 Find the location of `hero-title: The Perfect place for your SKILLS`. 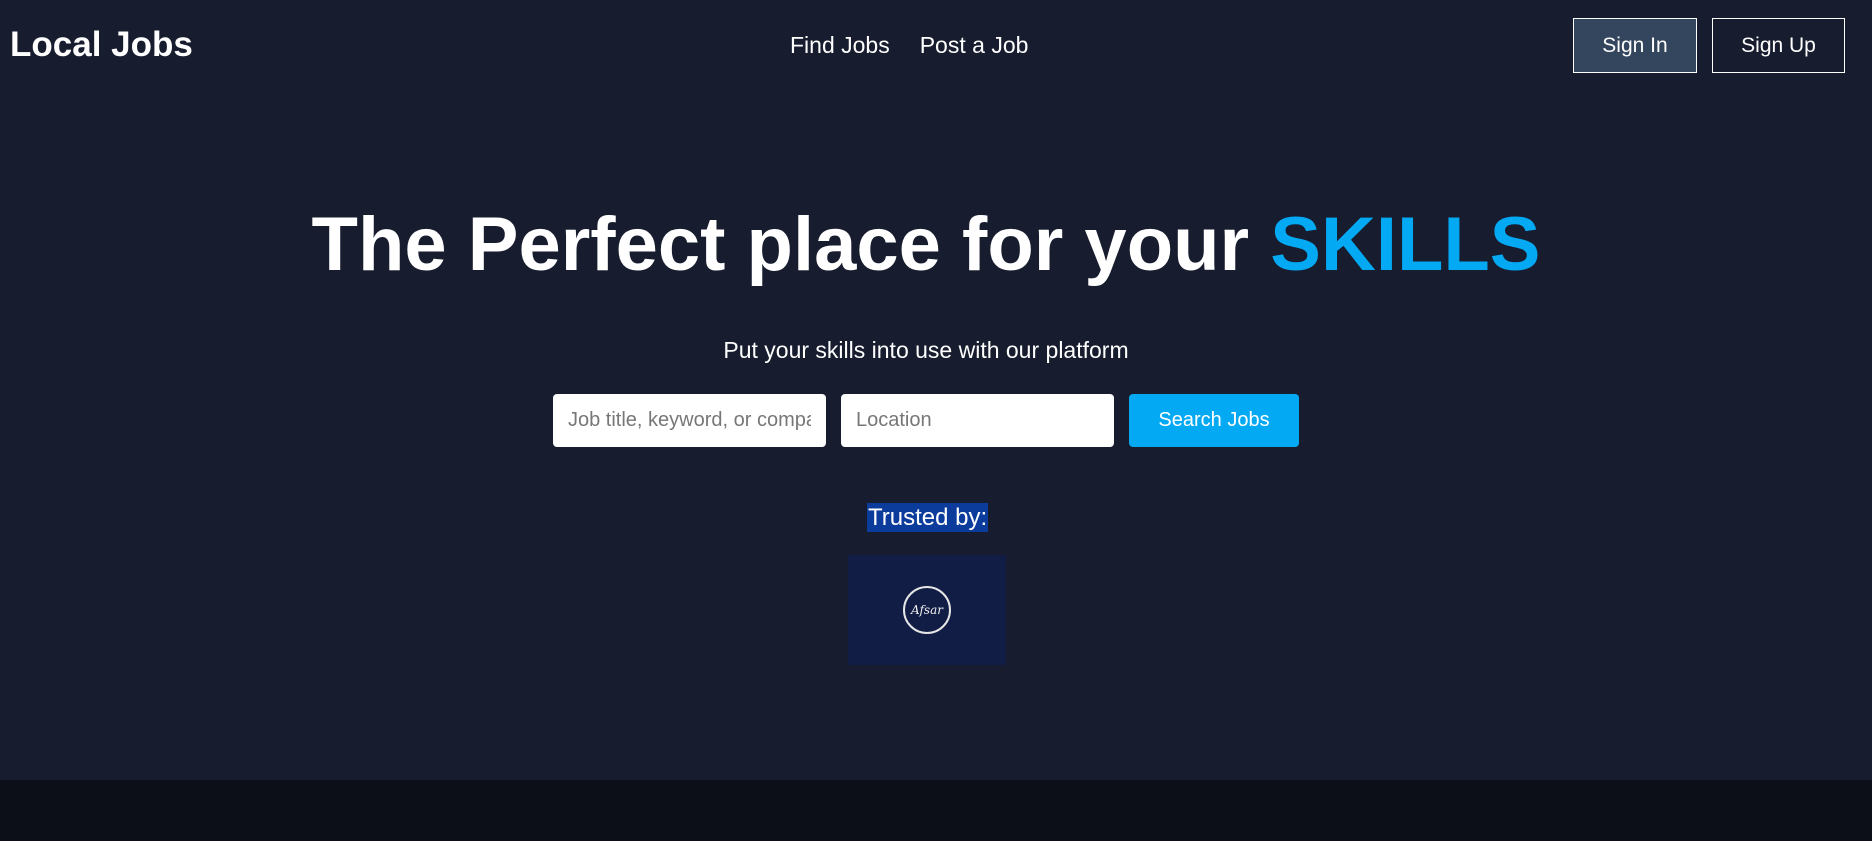

hero-title: The Perfect place for your SKILLS is located at coordinates (926, 245).